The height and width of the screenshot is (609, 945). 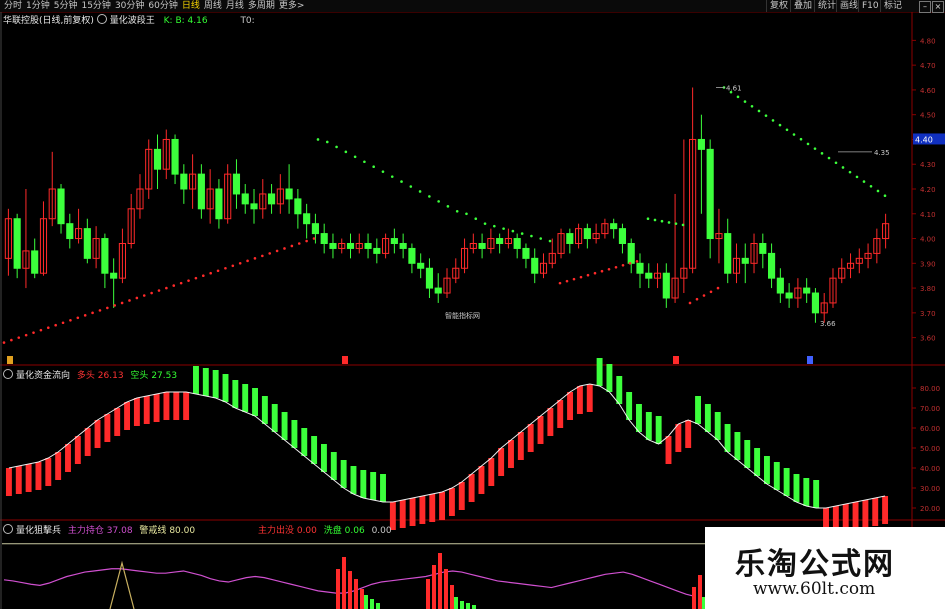 I want to click on site-watermark: 乐淘公式网 www.60lt.com, so click(x=825, y=568).